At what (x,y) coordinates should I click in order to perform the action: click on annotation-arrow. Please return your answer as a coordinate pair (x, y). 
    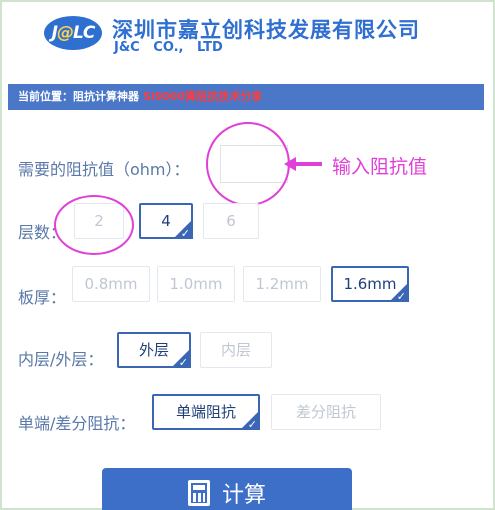
    Looking at the image, I should click on (305, 164).